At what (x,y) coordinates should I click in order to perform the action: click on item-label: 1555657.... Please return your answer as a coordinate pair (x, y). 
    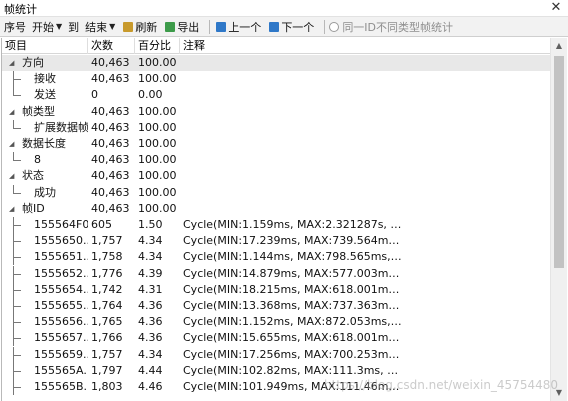
    Looking at the image, I should click on (61, 338).